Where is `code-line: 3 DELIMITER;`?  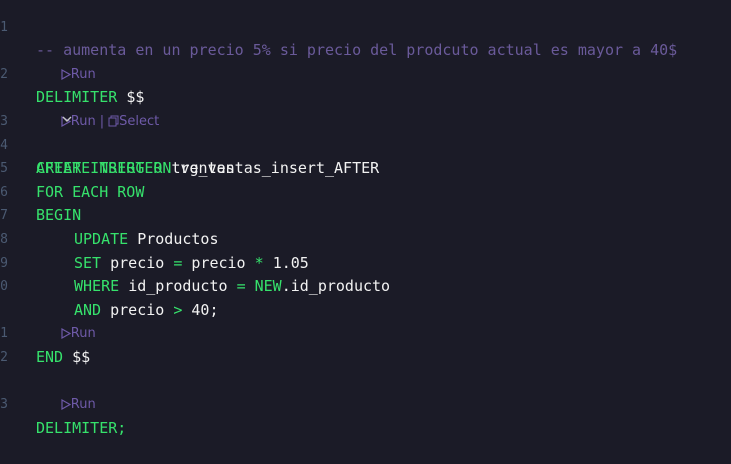 code-line: 3 DELIMITER; is located at coordinates (365, 403).